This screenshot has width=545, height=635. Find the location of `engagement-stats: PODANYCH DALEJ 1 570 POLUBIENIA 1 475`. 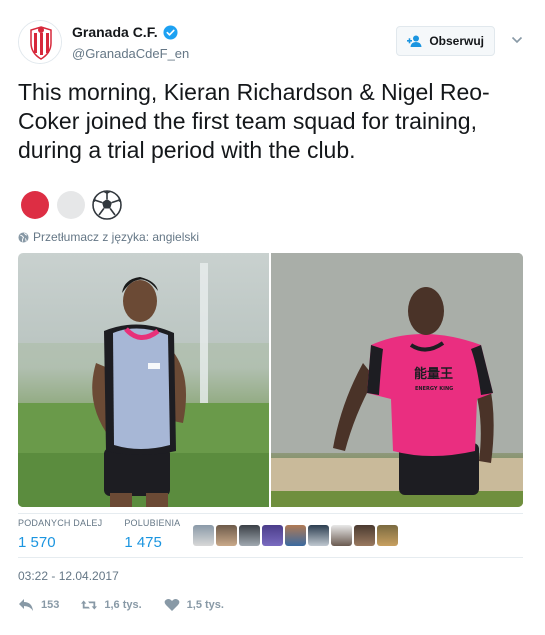

engagement-stats: PODANYCH DALEJ 1 570 POLUBIENIA 1 475 is located at coordinates (99, 534).